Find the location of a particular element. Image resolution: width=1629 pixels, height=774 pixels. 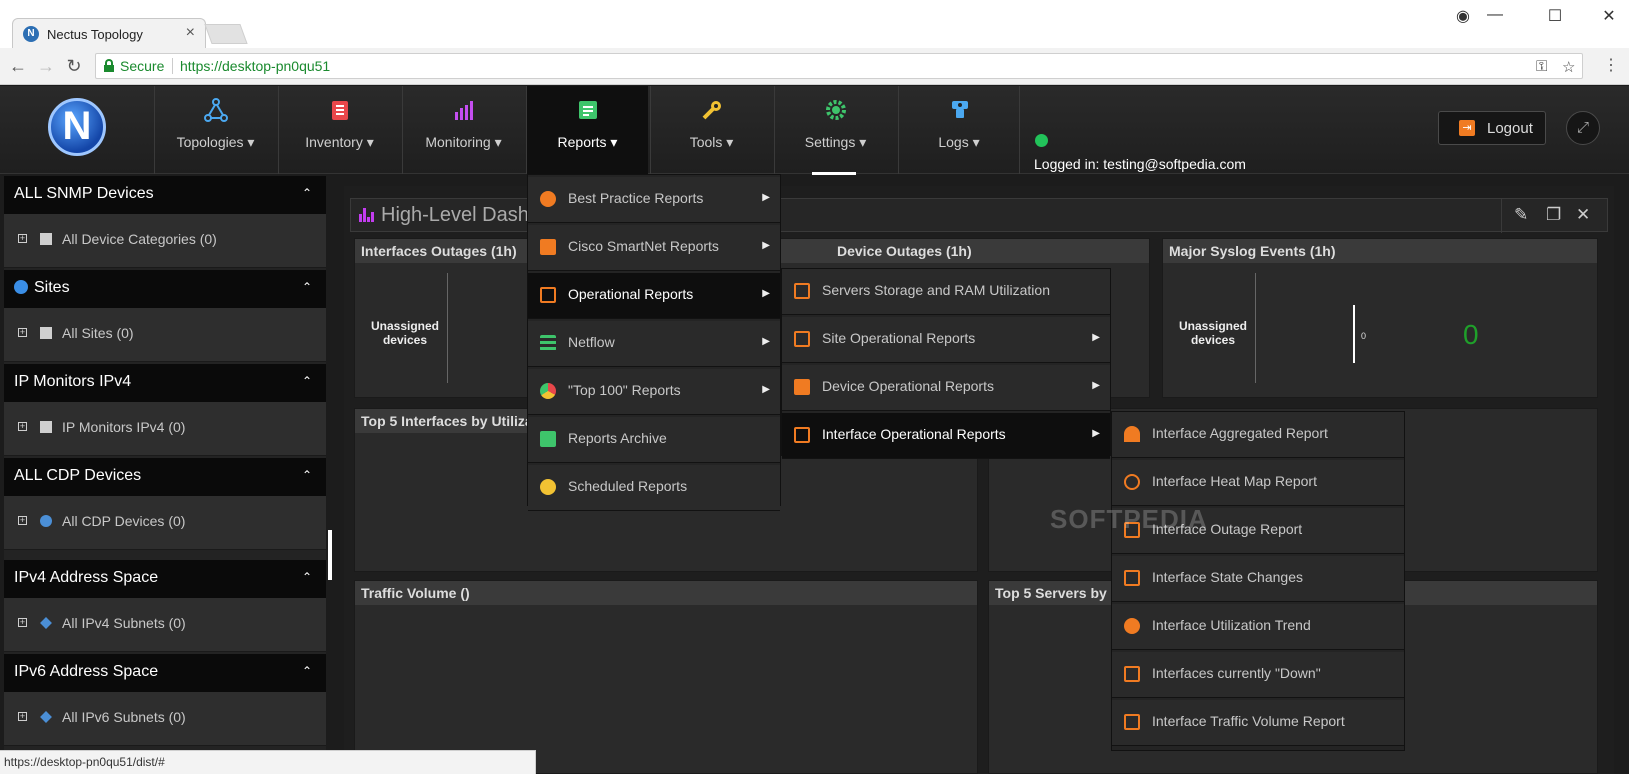

sidebar-header-snmp: ALL SNMP Devices ⌃ is located at coordinates (165, 195).